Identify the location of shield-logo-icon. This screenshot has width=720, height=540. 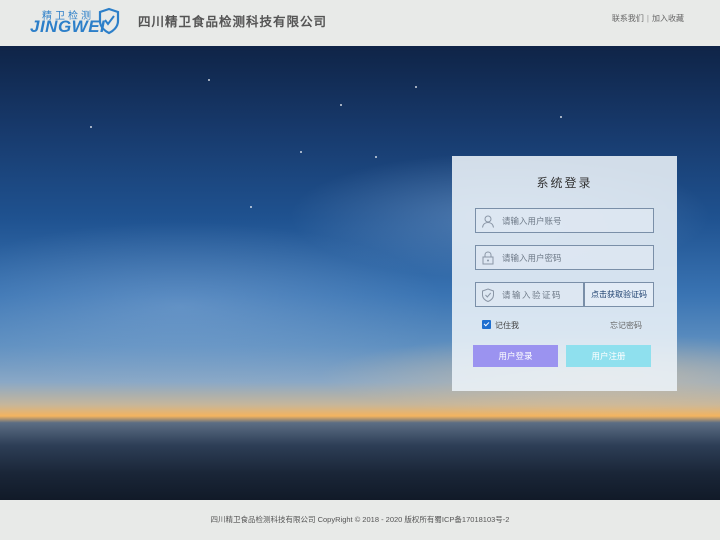
(109, 21).